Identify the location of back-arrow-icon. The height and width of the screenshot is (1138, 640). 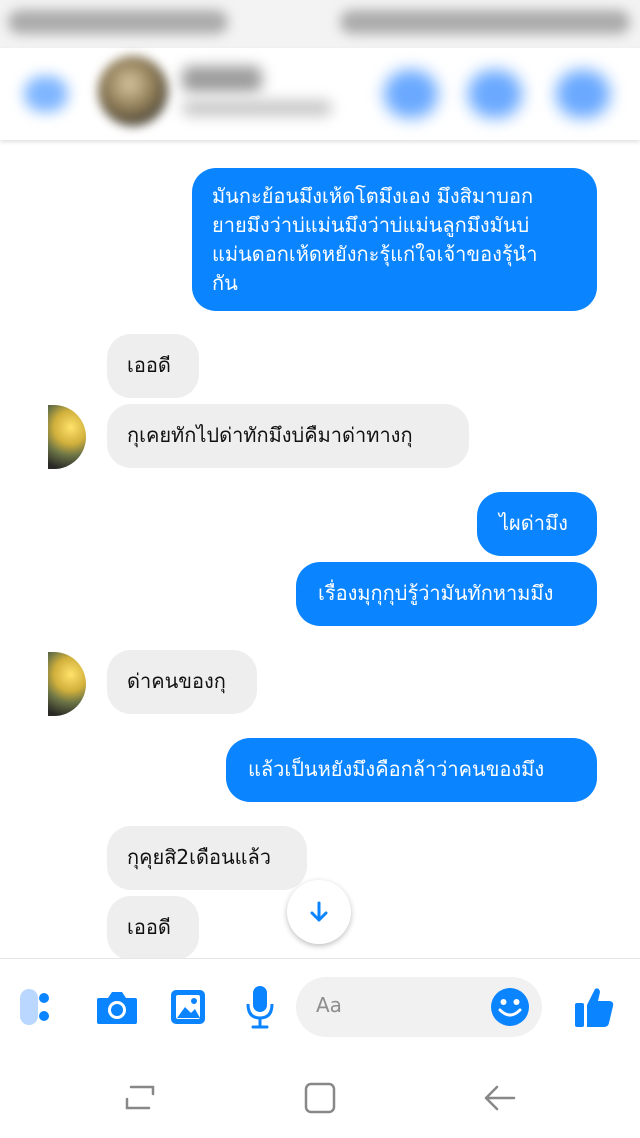
(46, 94).